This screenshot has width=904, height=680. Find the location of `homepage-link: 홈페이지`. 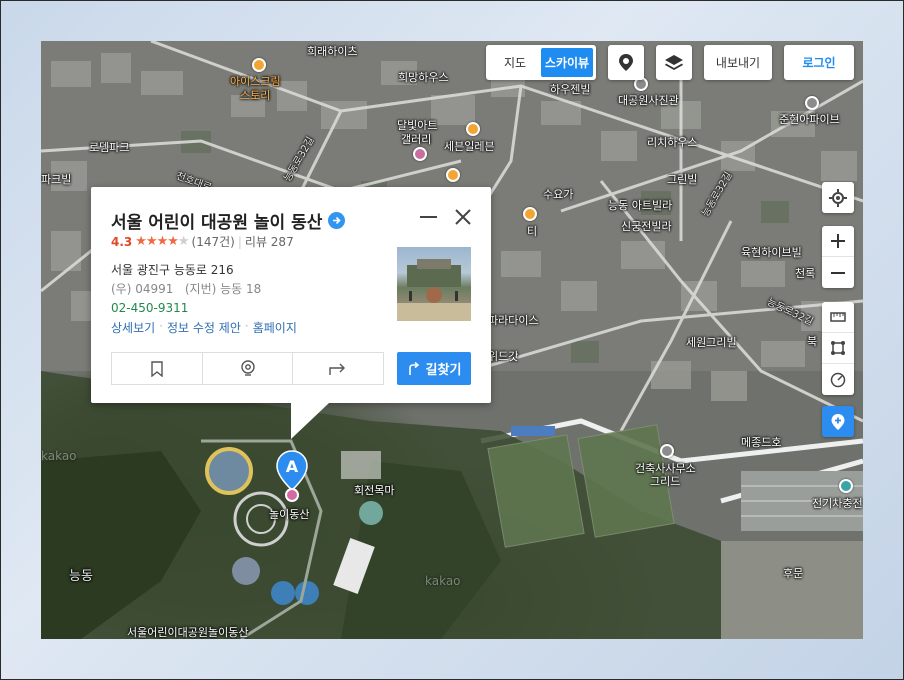

homepage-link: 홈페이지 is located at coordinates (275, 327).